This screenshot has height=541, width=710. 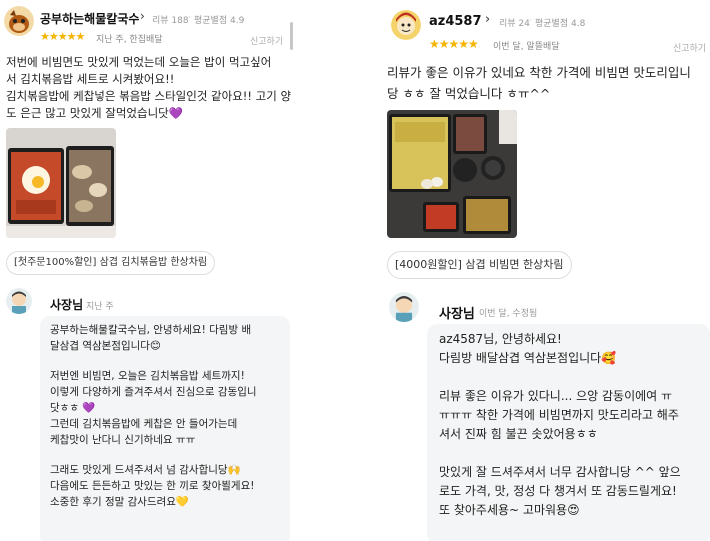 I want to click on reply-line: 저번엔 비빔면, 오늘은 김치볶음밥 세트까지!, so click(x=147, y=376).